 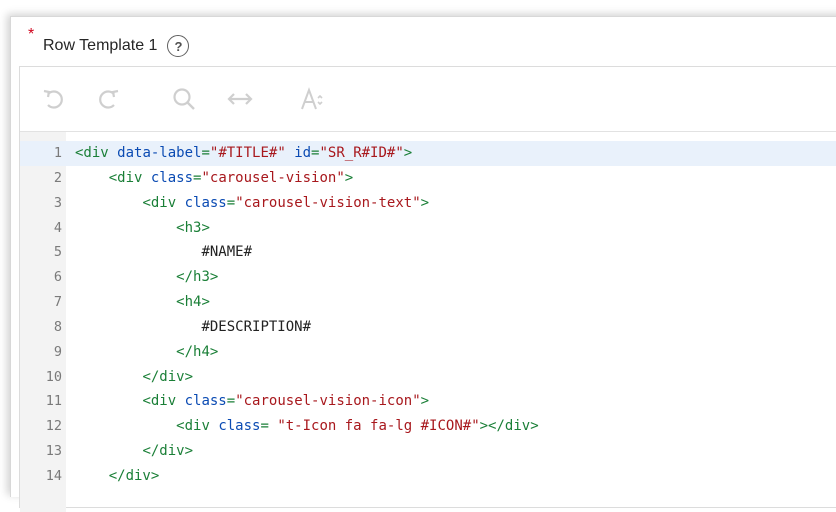 I want to click on code-text: <div class="carousel-vision-icon">, so click(x=252, y=401).